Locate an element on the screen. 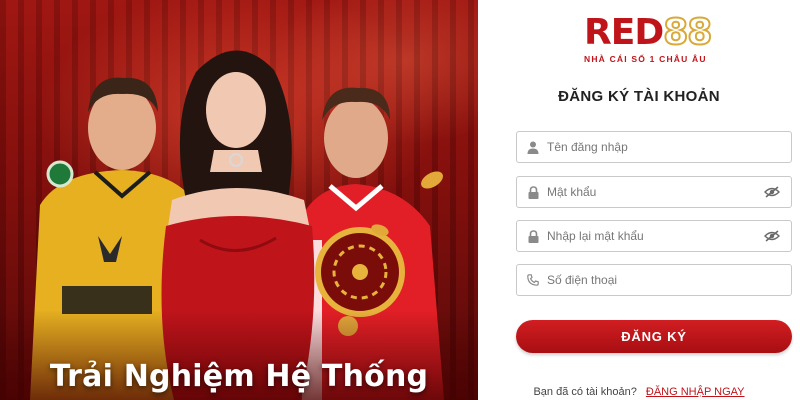 This screenshot has height=400, width=800. logo-main-text: RED is located at coordinates (624, 32).